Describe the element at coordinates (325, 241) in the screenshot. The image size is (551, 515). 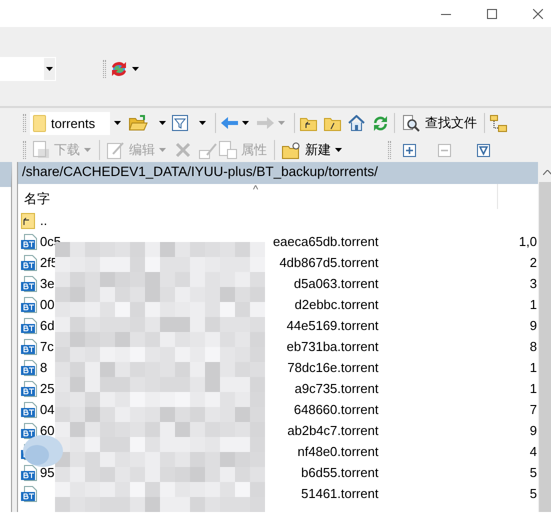
I see `file-name: eaeca65db.torrent` at that location.